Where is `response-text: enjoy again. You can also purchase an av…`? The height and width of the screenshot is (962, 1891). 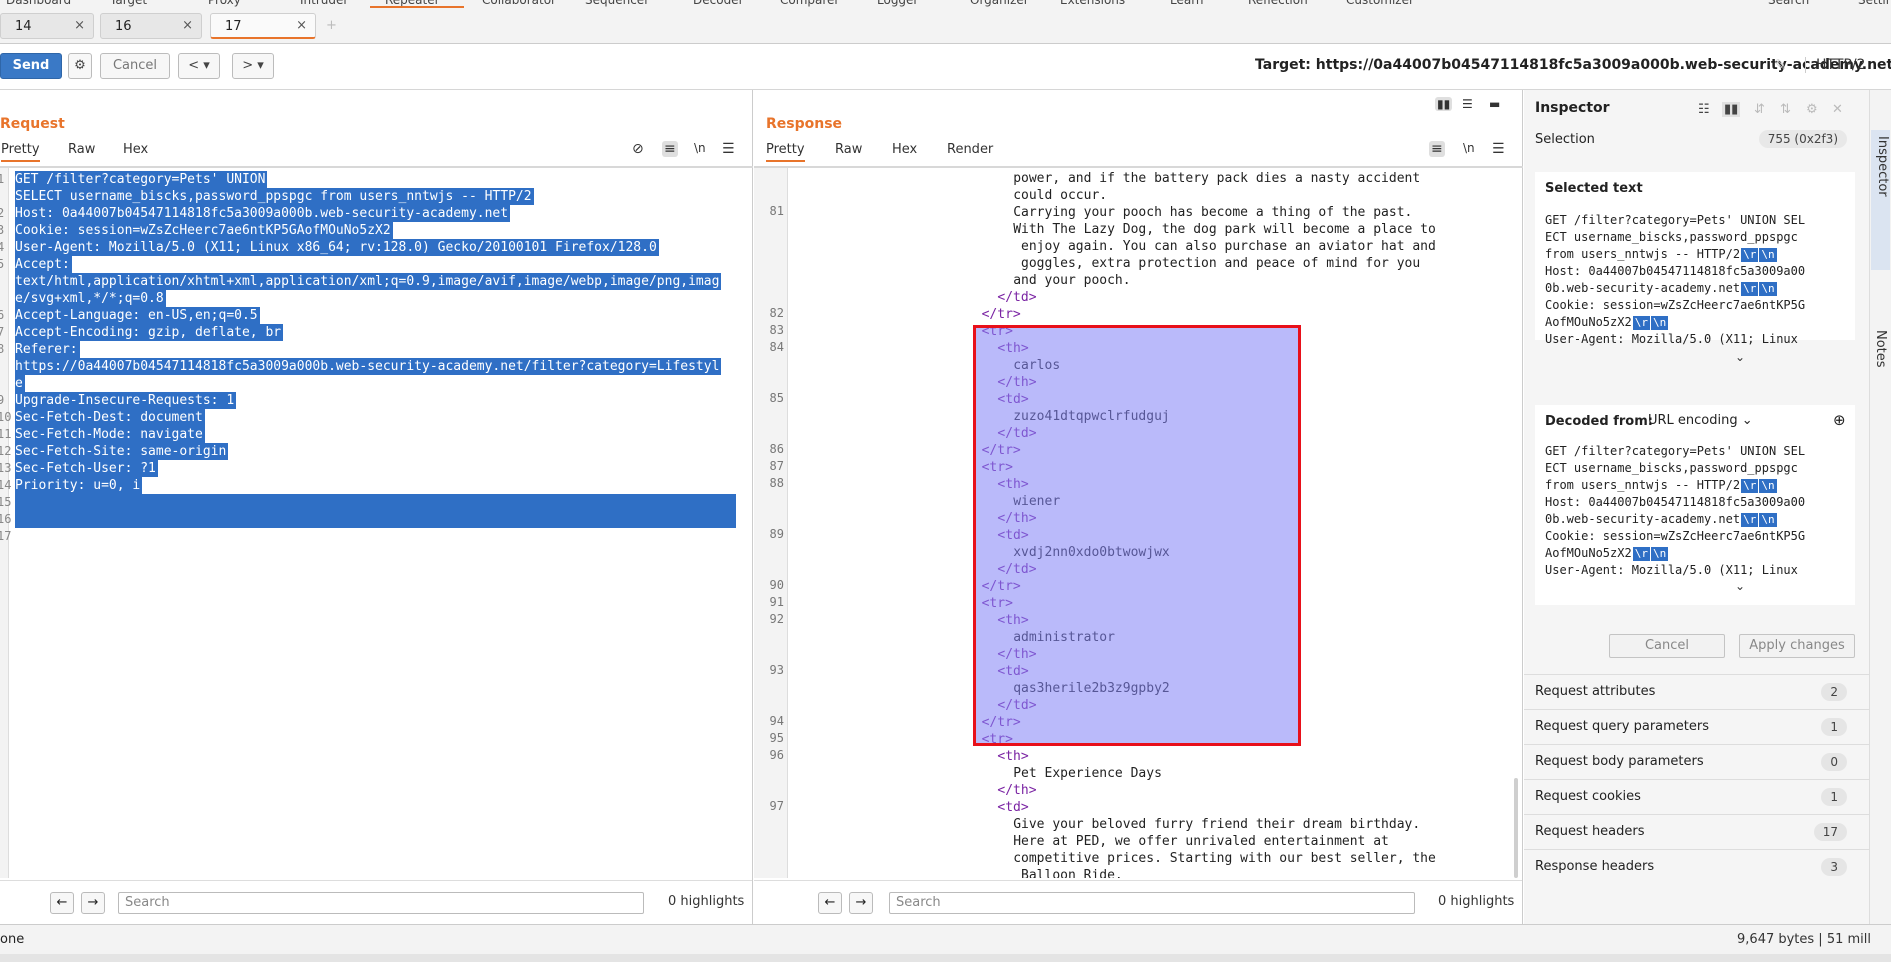
response-text: enjoy again. You can also purchase an av… is located at coordinates (1224, 246).